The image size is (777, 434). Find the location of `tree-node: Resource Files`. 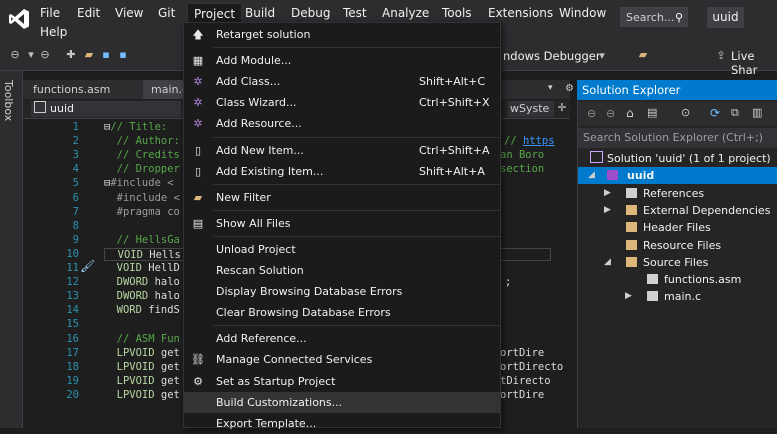

tree-node: Resource Files is located at coordinates (677, 245).